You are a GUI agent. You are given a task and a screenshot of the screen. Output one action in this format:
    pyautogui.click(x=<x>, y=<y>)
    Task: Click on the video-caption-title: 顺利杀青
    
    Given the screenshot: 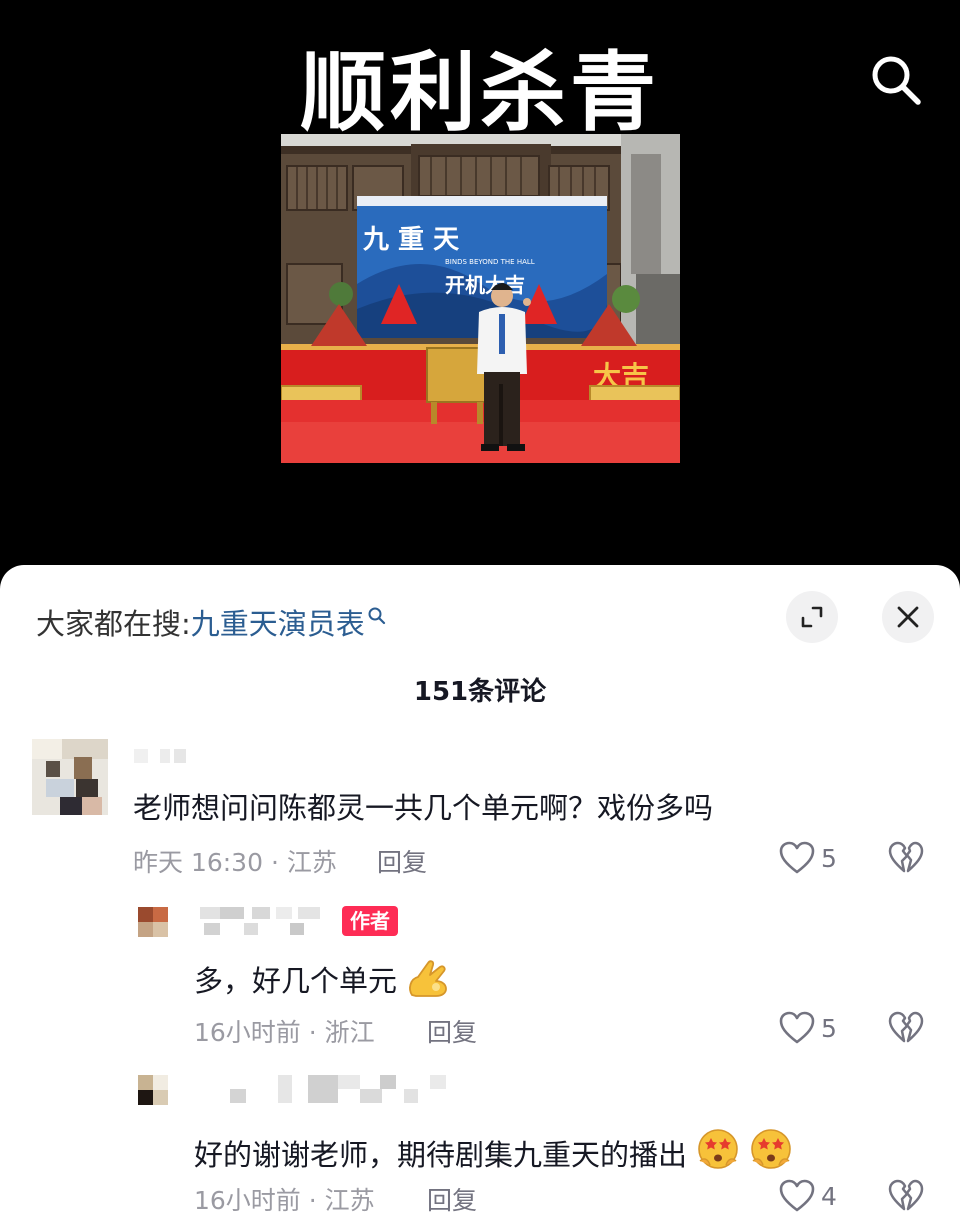 What is the action you would take?
    pyautogui.click(x=480, y=93)
    